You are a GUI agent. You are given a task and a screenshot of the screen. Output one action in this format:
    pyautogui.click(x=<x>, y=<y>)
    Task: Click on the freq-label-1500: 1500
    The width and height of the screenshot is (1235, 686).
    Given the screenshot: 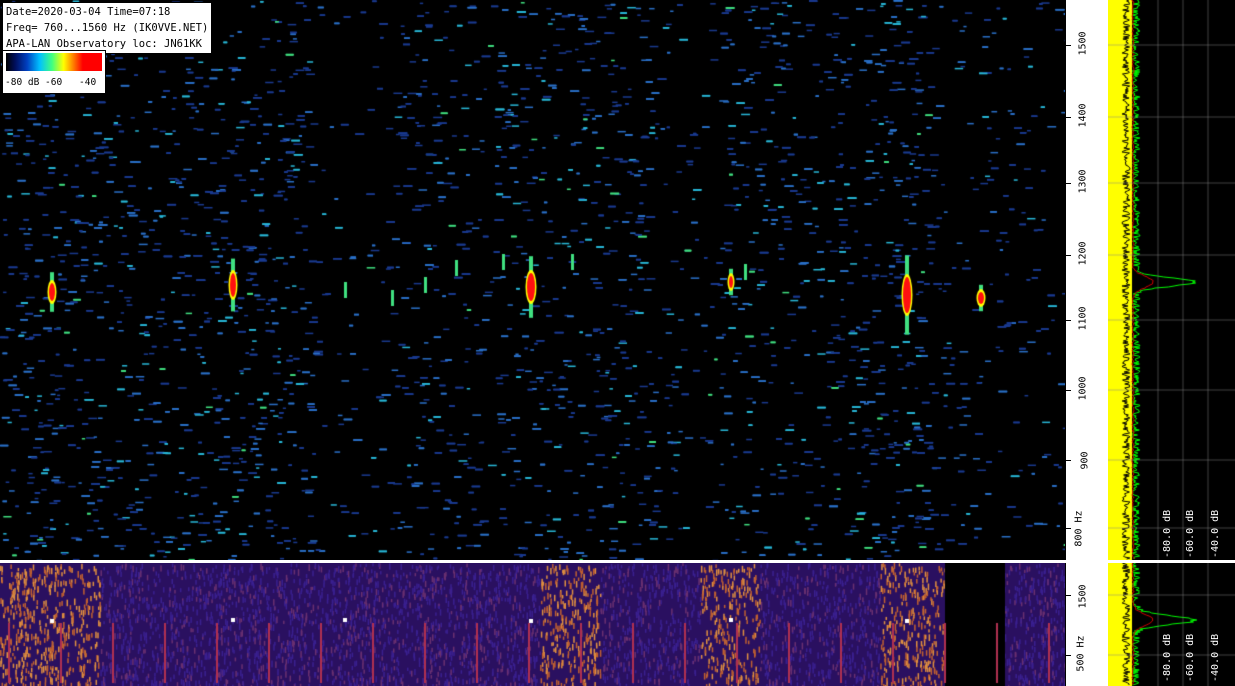 What is the action you would take?
    pyautogui.click(x=1083, y=43)
    